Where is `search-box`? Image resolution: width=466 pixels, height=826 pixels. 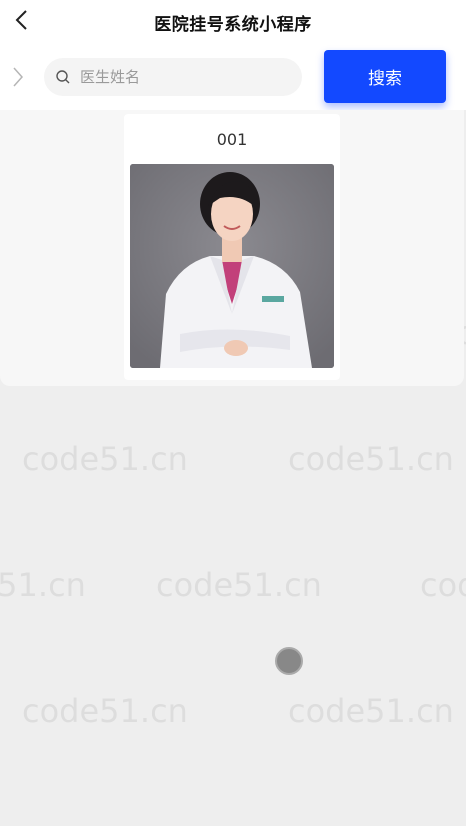
search-box is located at coordinates (173, 77).